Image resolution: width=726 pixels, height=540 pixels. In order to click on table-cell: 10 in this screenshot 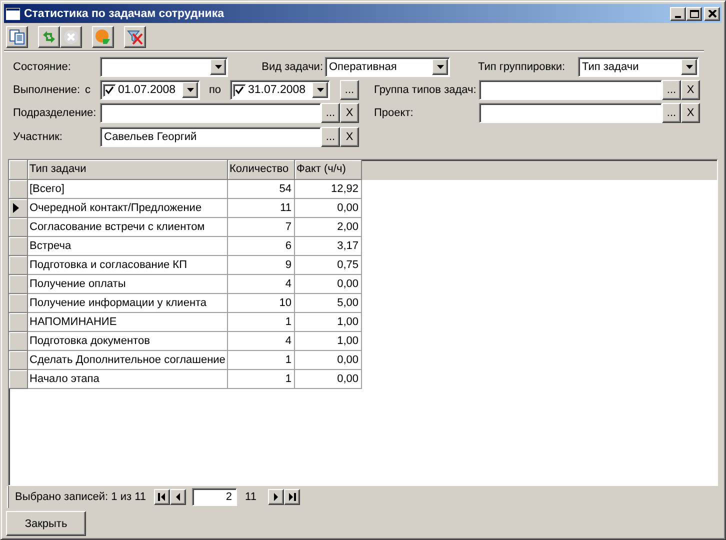, I will do `click(260, 302)`.